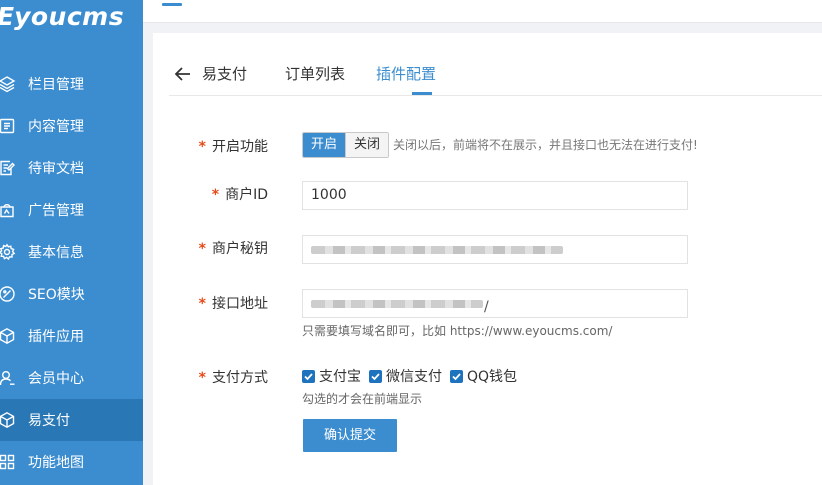 This screenshot has width=822, height=485. Describe the element at coordinates (240, 249) in the screenshot. I see `merchant-secret-label-text: 商户秘钥` at that location.